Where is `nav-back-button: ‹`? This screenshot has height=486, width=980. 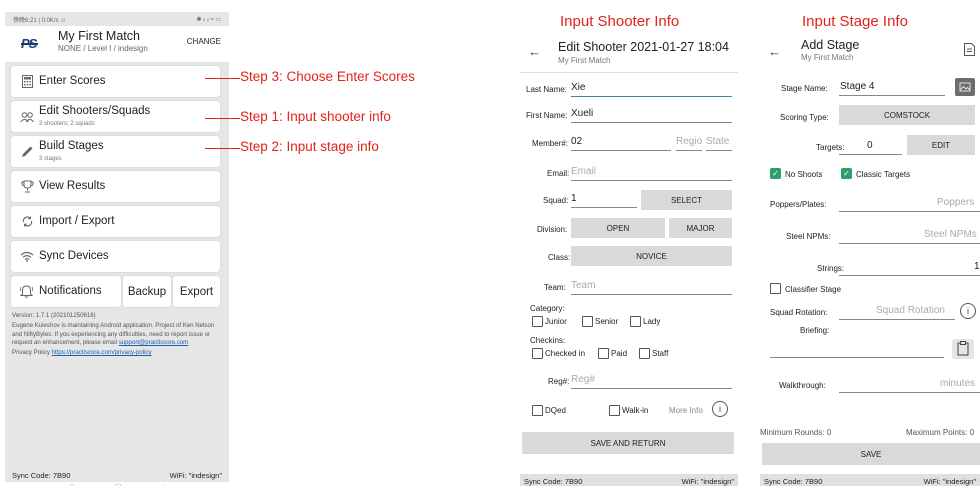
nav-back-button: ‹ is located at coordinates (163, 484).